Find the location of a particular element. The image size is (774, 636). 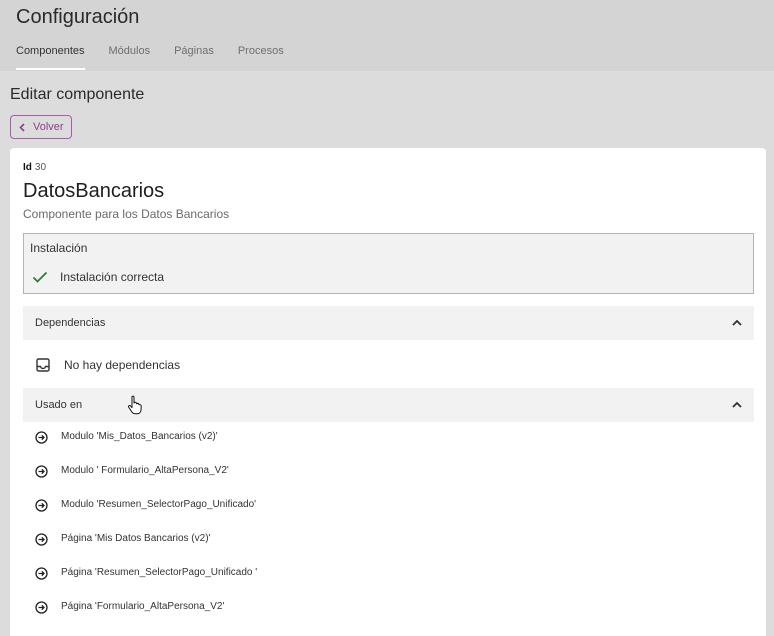

used-in-item-label: Página 'Mis Datos Bancarios (v2)' is located at coordinates (136, 538).